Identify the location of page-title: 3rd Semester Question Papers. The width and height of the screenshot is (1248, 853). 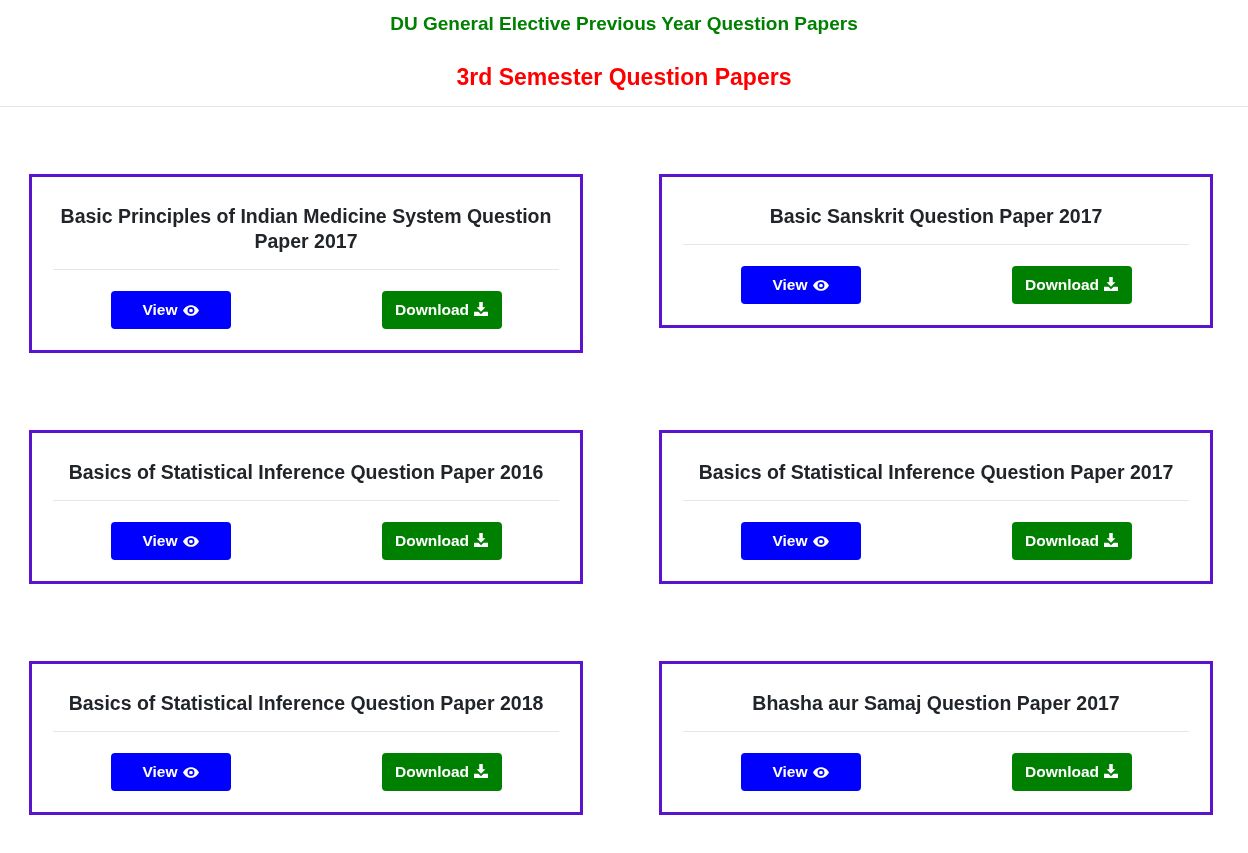
(624, 77).